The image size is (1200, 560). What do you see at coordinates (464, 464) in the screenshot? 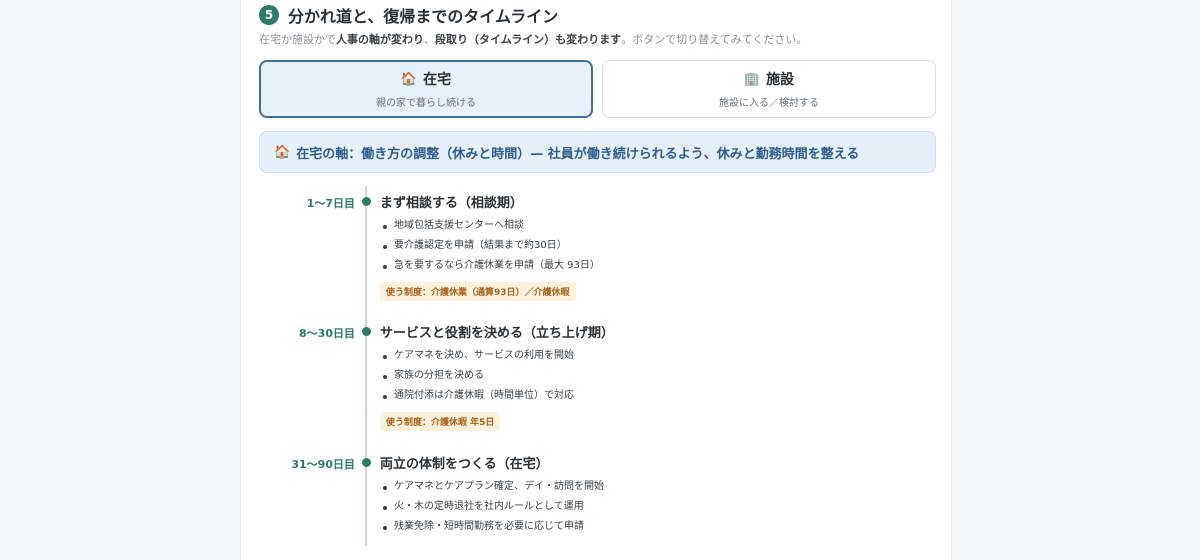
I see `phase-title: 両立の体制をつくる（在宅）` at bounding box center [464, 464].